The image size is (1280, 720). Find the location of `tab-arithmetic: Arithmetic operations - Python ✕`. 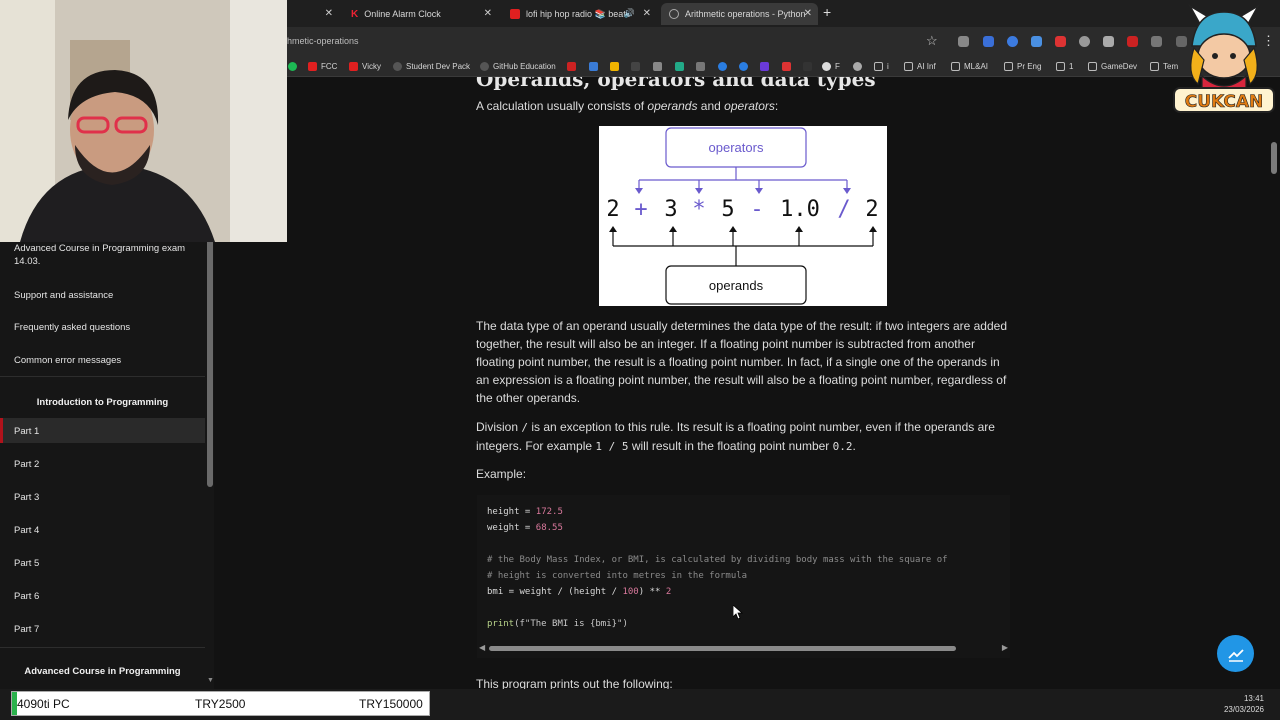

tab-arithmetic: Arithmetic operations - Python ✕ is located at coordinates (739, 14).